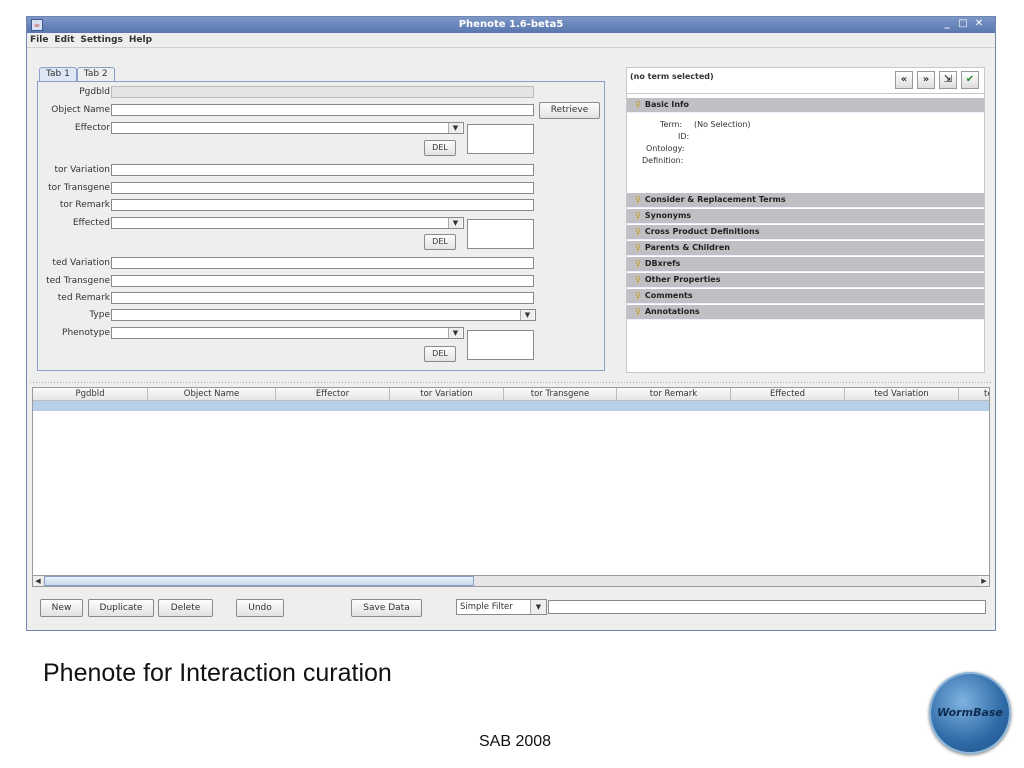 This screenshot has height=768, width=1024. I want to click on maximize-icon: □, so click(963, 24).